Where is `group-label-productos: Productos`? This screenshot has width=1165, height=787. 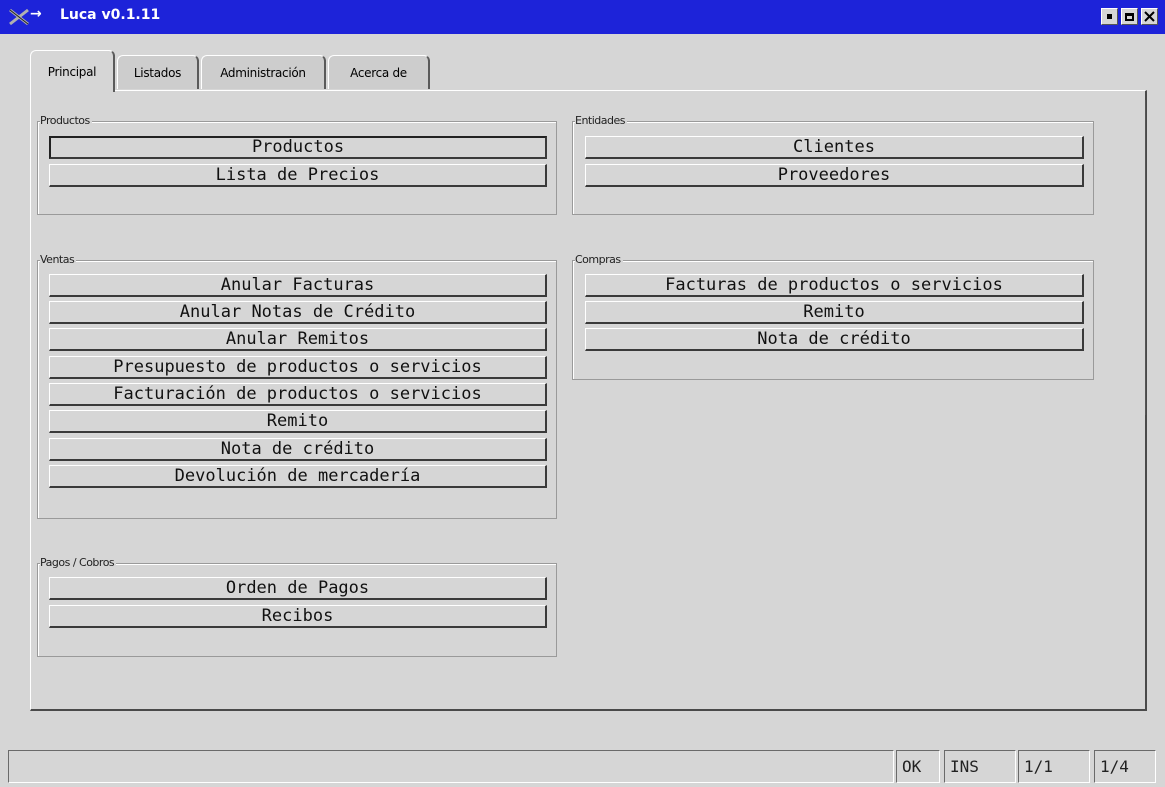
group-label-productos: Productos is located at coordinates (66, 120).